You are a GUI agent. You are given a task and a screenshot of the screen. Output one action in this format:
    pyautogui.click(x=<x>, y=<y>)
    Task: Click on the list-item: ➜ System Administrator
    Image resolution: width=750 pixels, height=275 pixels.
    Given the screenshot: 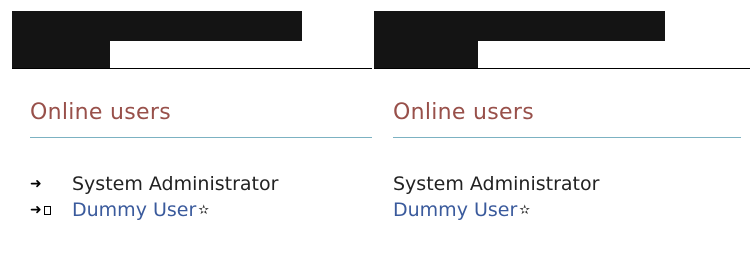 What is the action you would take?
    pyautogui.click(x=154, y=184)
    